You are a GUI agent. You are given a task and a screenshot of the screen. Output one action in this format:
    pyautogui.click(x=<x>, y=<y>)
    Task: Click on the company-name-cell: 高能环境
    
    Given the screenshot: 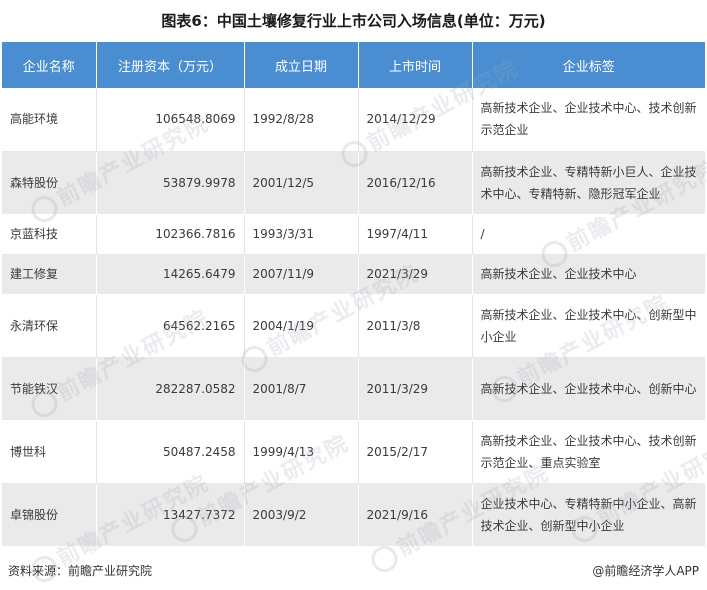 What is the action you would take?
    pyautogui.click(x=49, y=120)
    